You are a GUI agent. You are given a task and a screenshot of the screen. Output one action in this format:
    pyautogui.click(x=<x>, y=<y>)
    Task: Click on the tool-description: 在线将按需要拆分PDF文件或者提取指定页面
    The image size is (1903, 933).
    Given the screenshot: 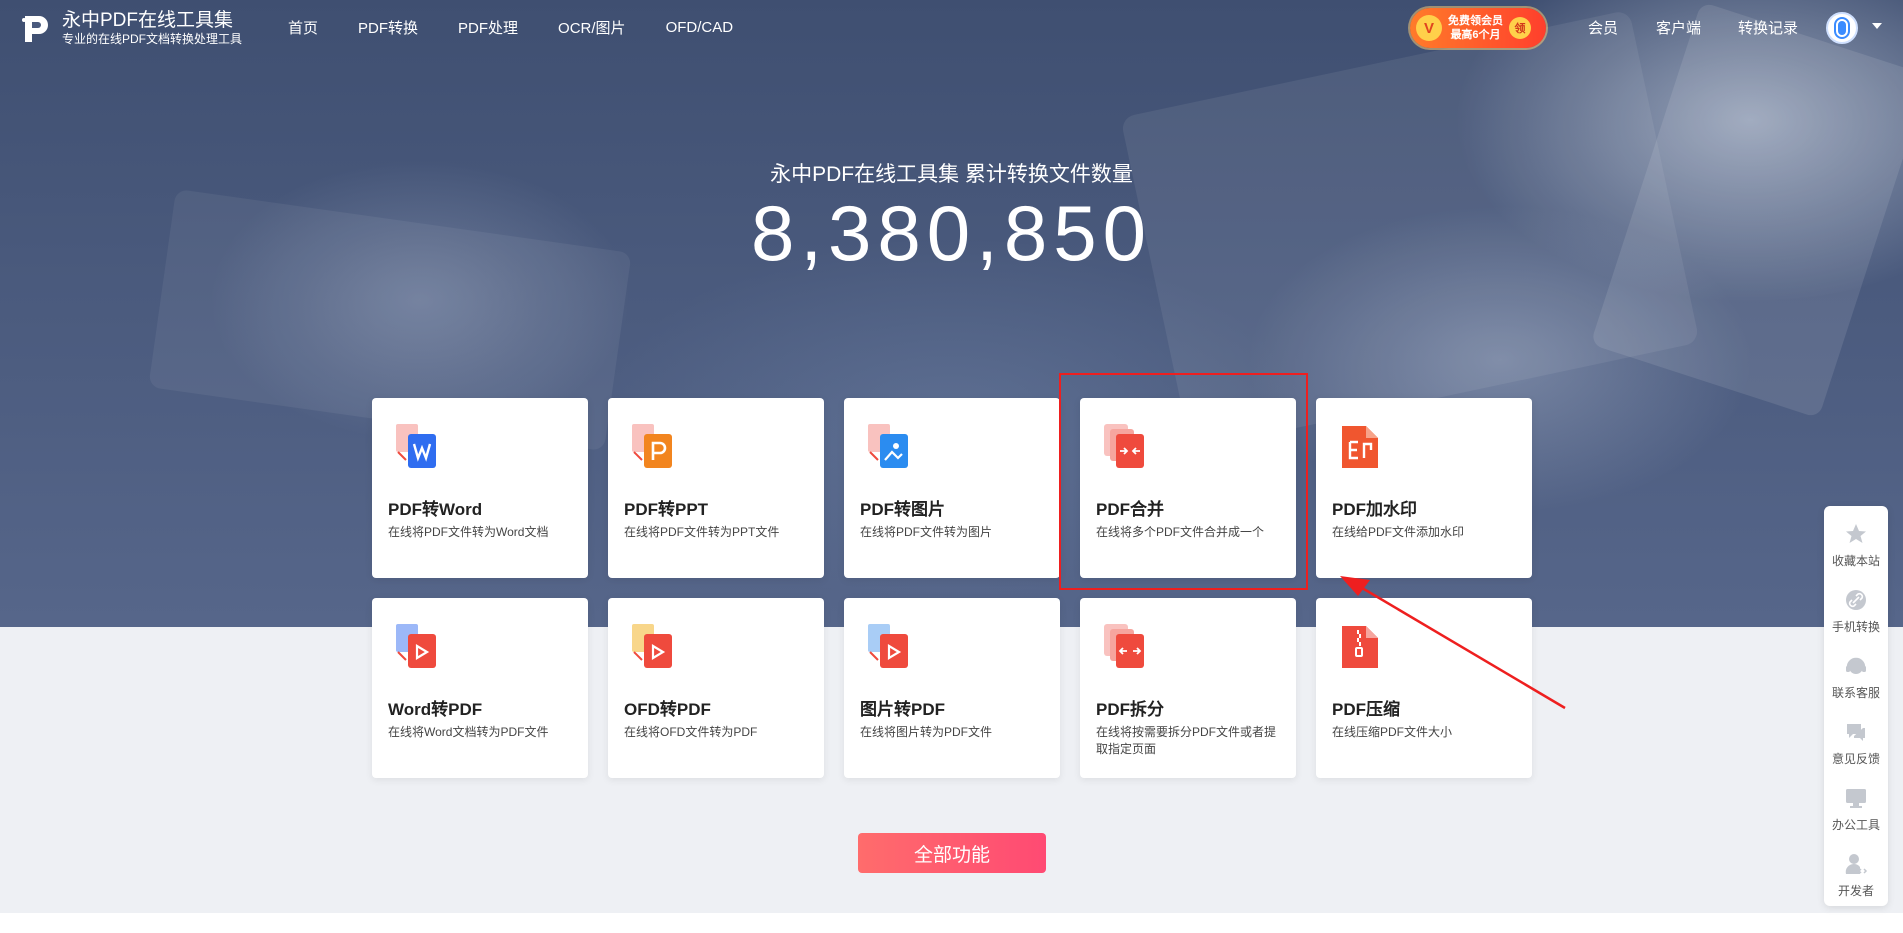 What is the action you would take?
    pyautogui.click(x=1186, y=740)
    